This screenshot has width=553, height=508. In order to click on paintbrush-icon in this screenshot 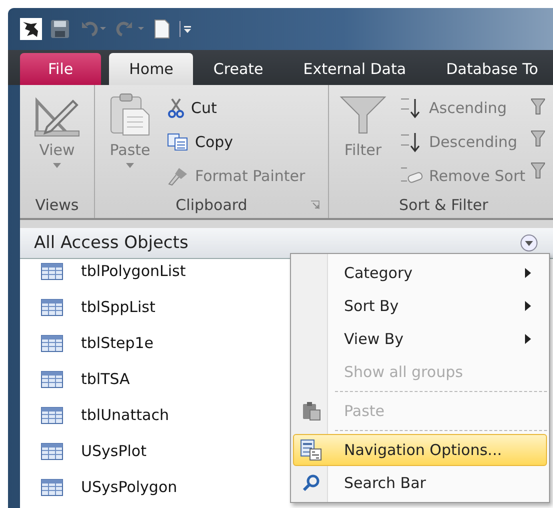, I will do `click(178, 176)`.